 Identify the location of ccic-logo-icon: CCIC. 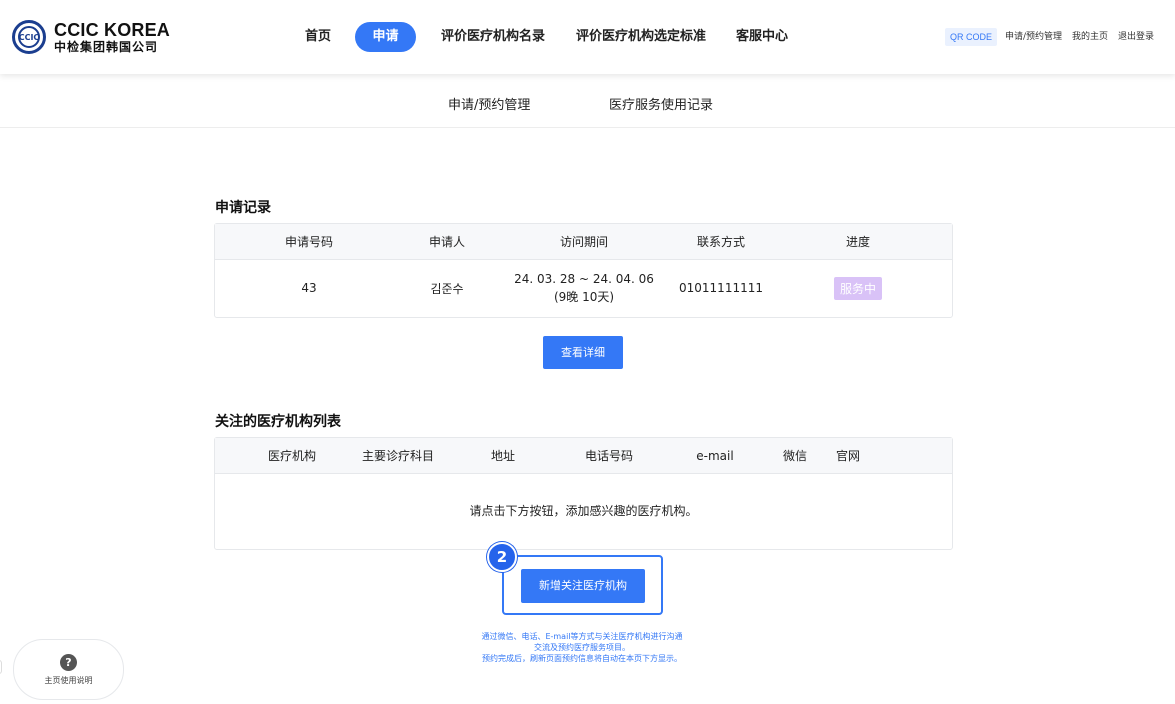
(29, 37).